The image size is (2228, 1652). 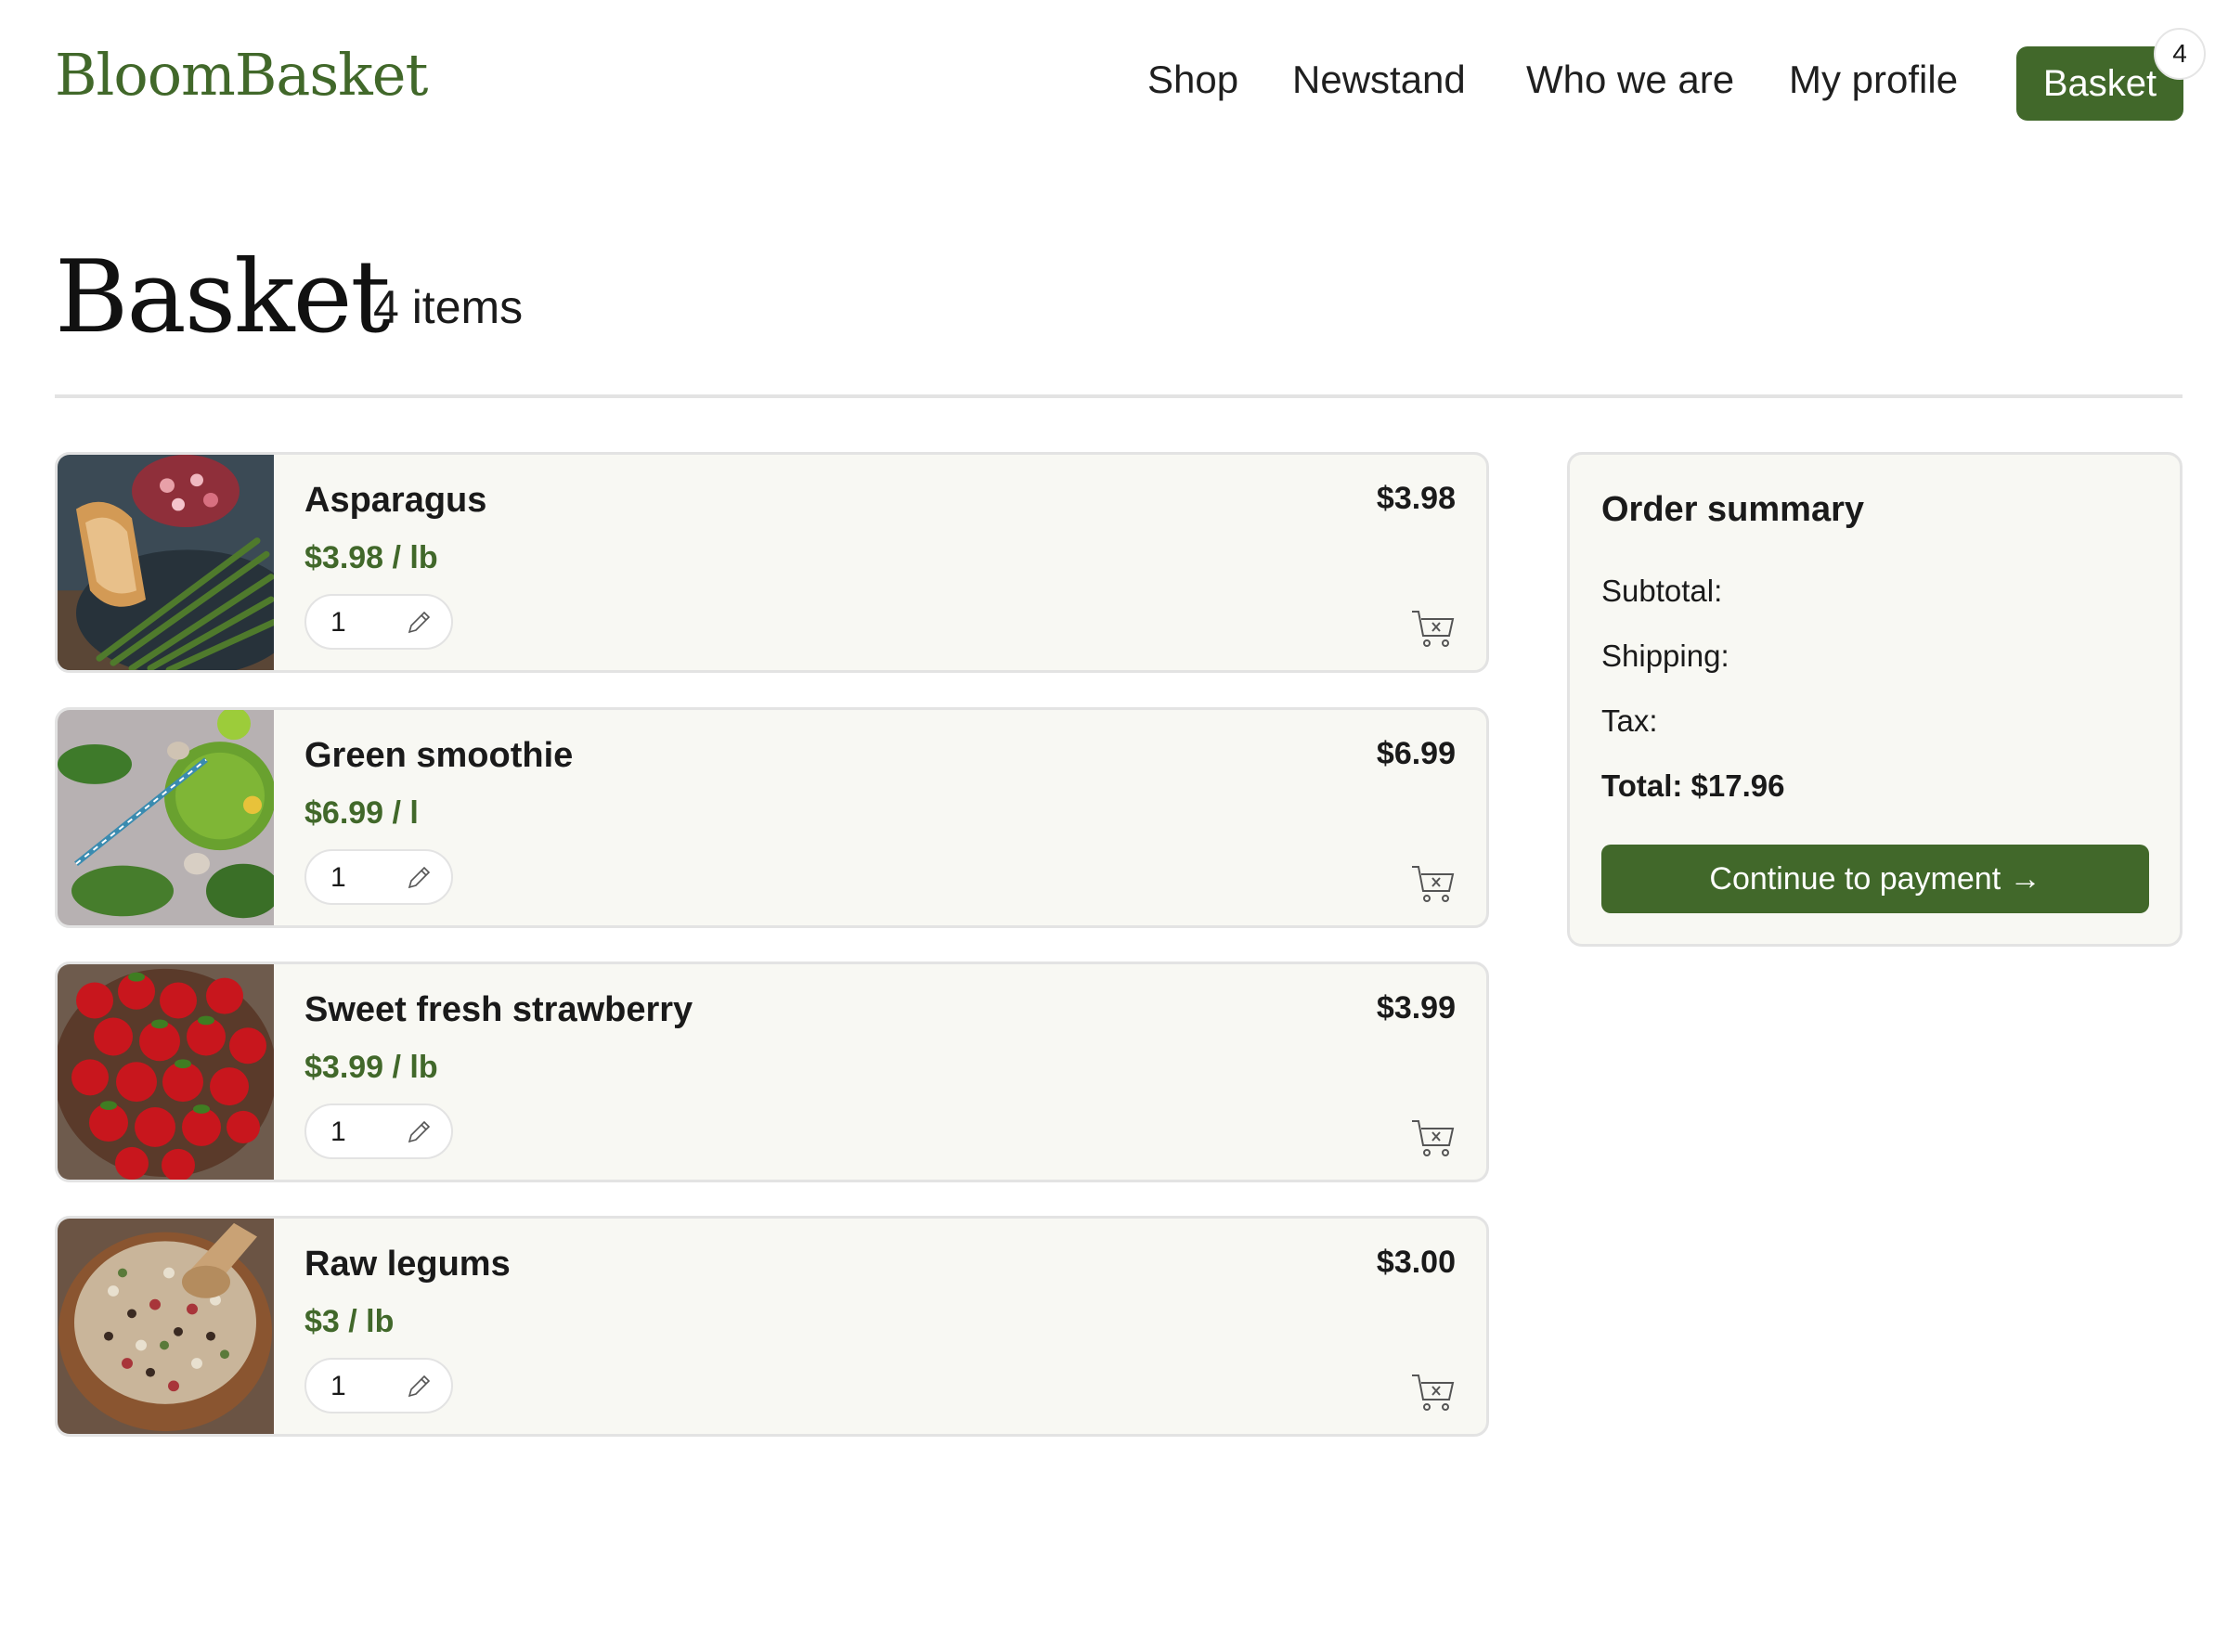 What do you see at coordinates (407, 1264) in the screenshot?
I see `item-name: Raw legums` at bounding box center [407, 1264].